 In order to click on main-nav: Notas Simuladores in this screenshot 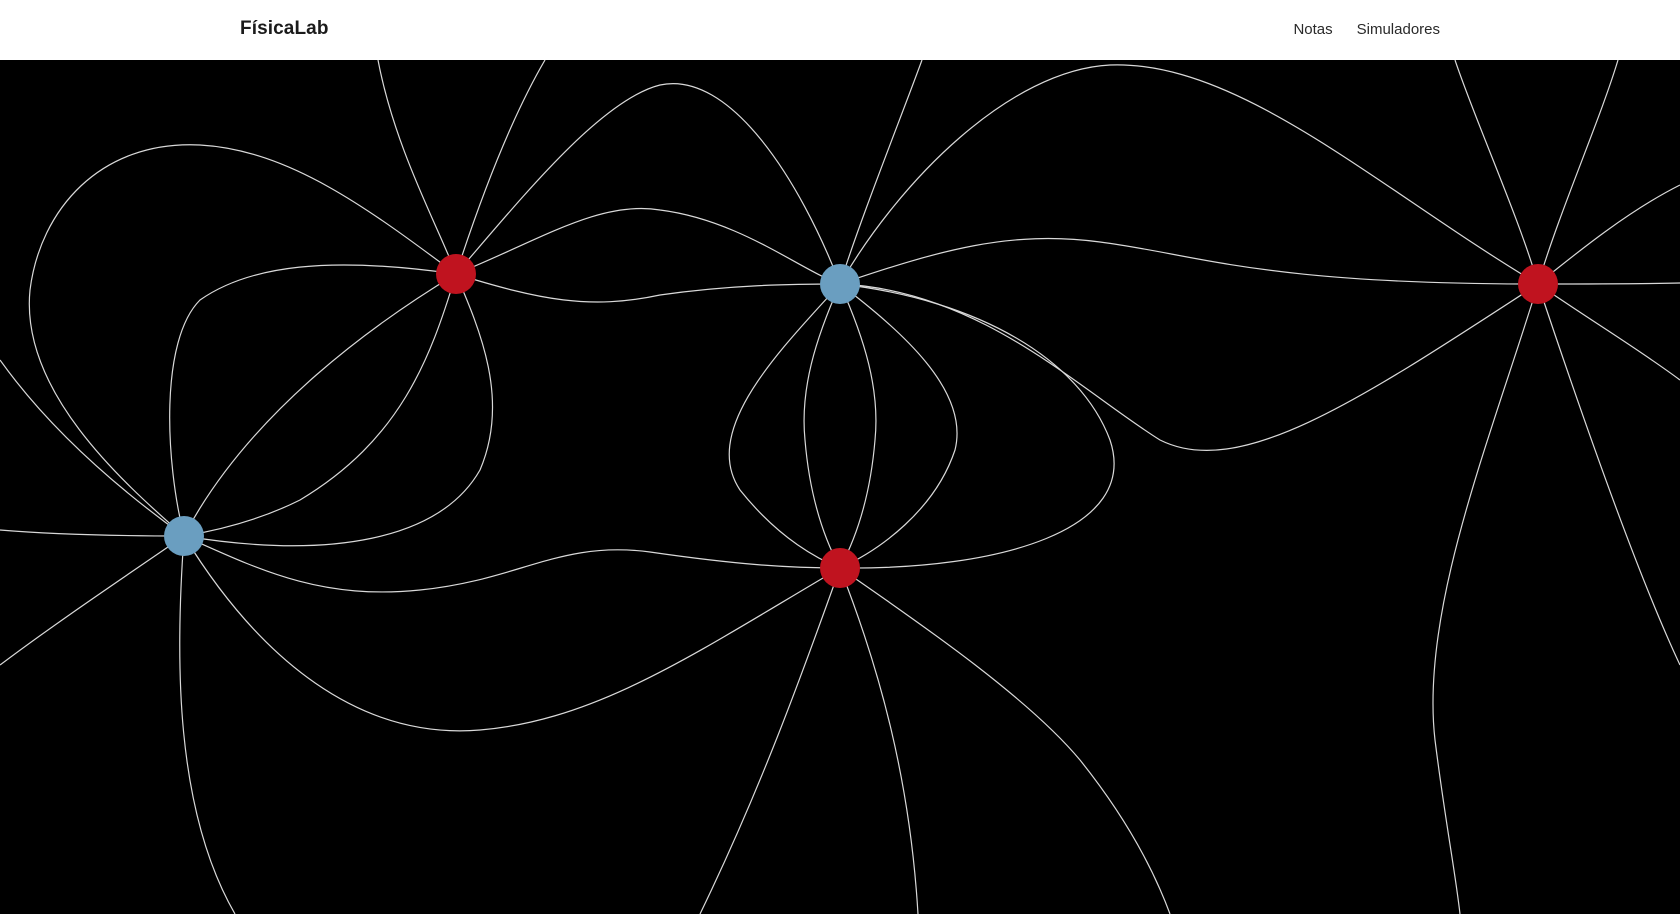, I will do `click(1366, 29)`.